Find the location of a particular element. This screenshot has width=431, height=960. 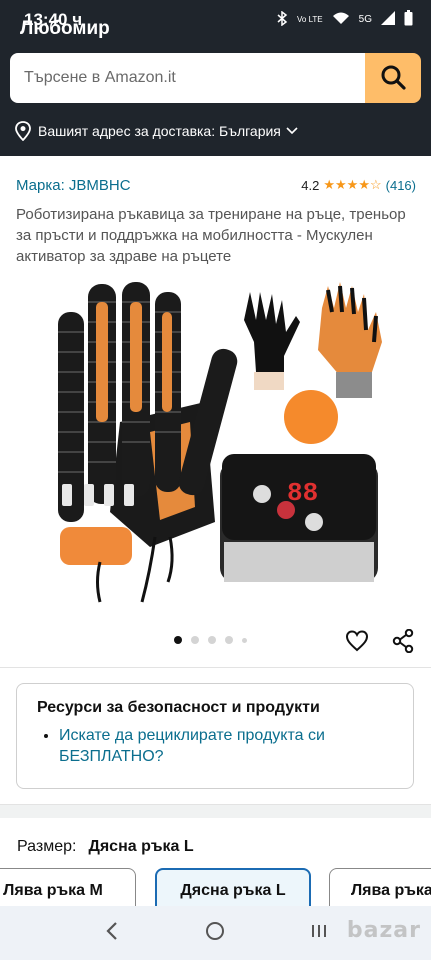

volte-icon: Vo LTE is located at coordinates (310, 19).